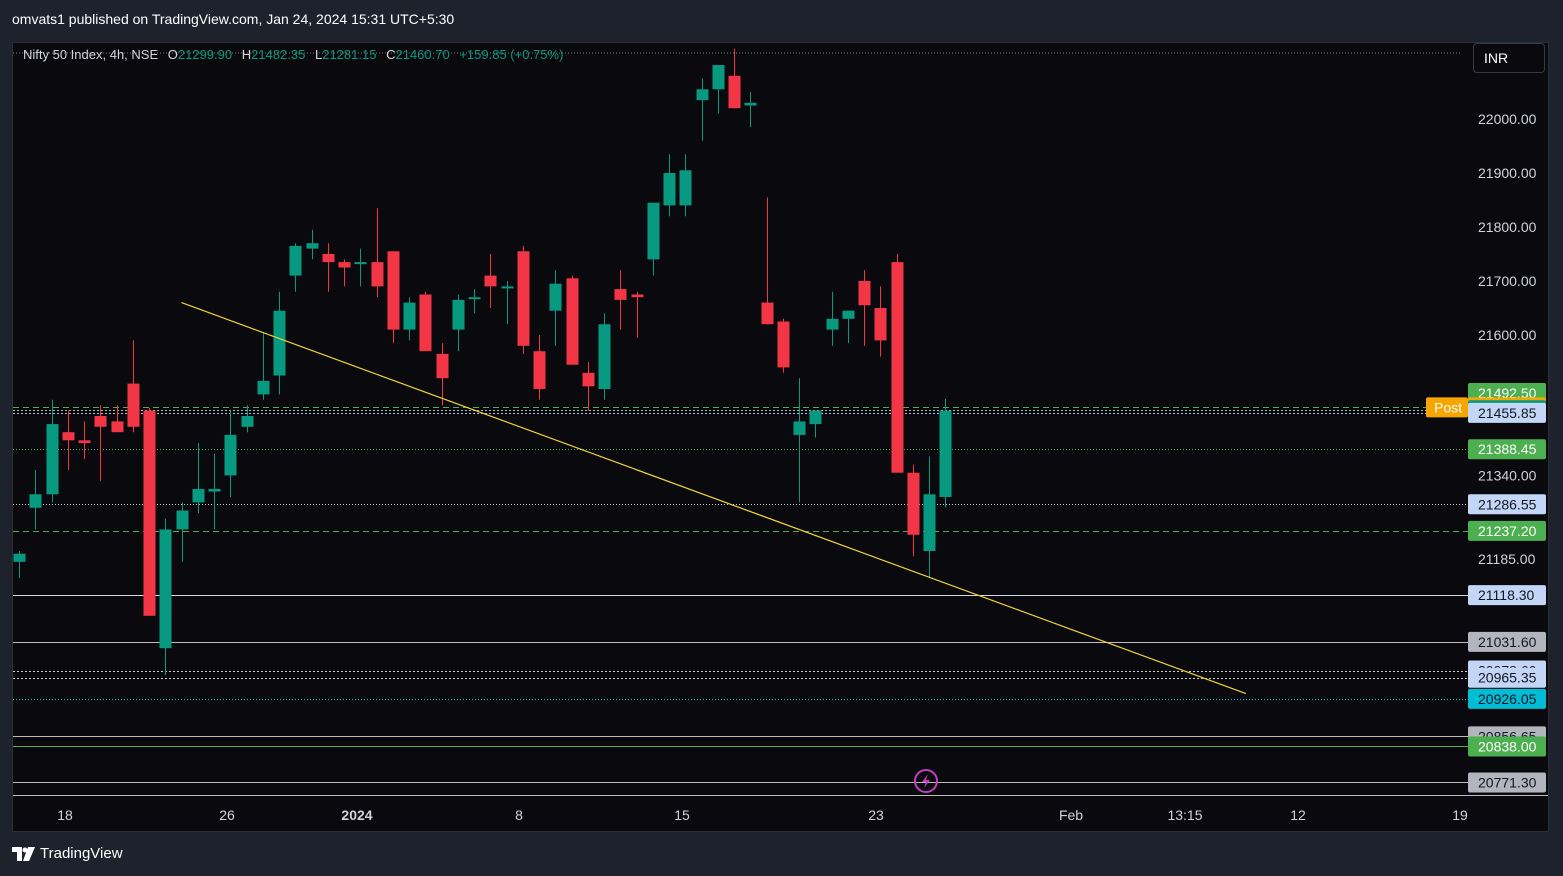  I want to click on price-tick-label: 21700.00, so click(1507, 281).